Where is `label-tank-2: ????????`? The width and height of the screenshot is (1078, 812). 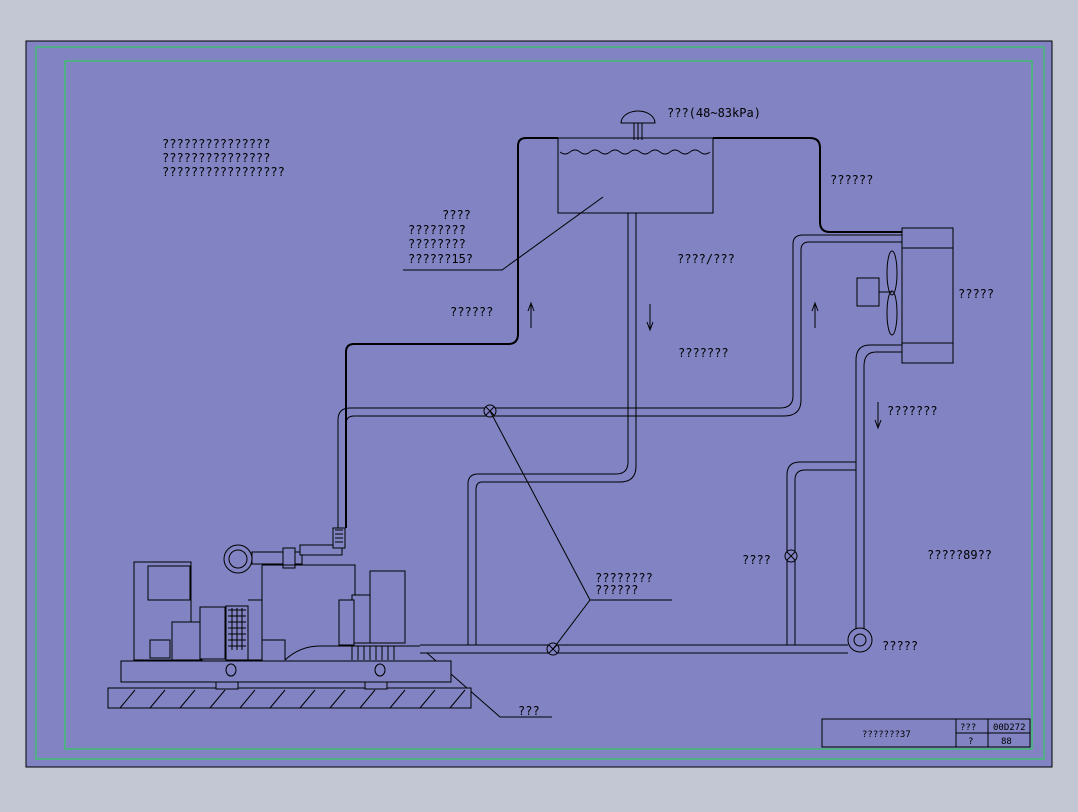
label-tank-2: ???????? is located at coordinates (437, 230).